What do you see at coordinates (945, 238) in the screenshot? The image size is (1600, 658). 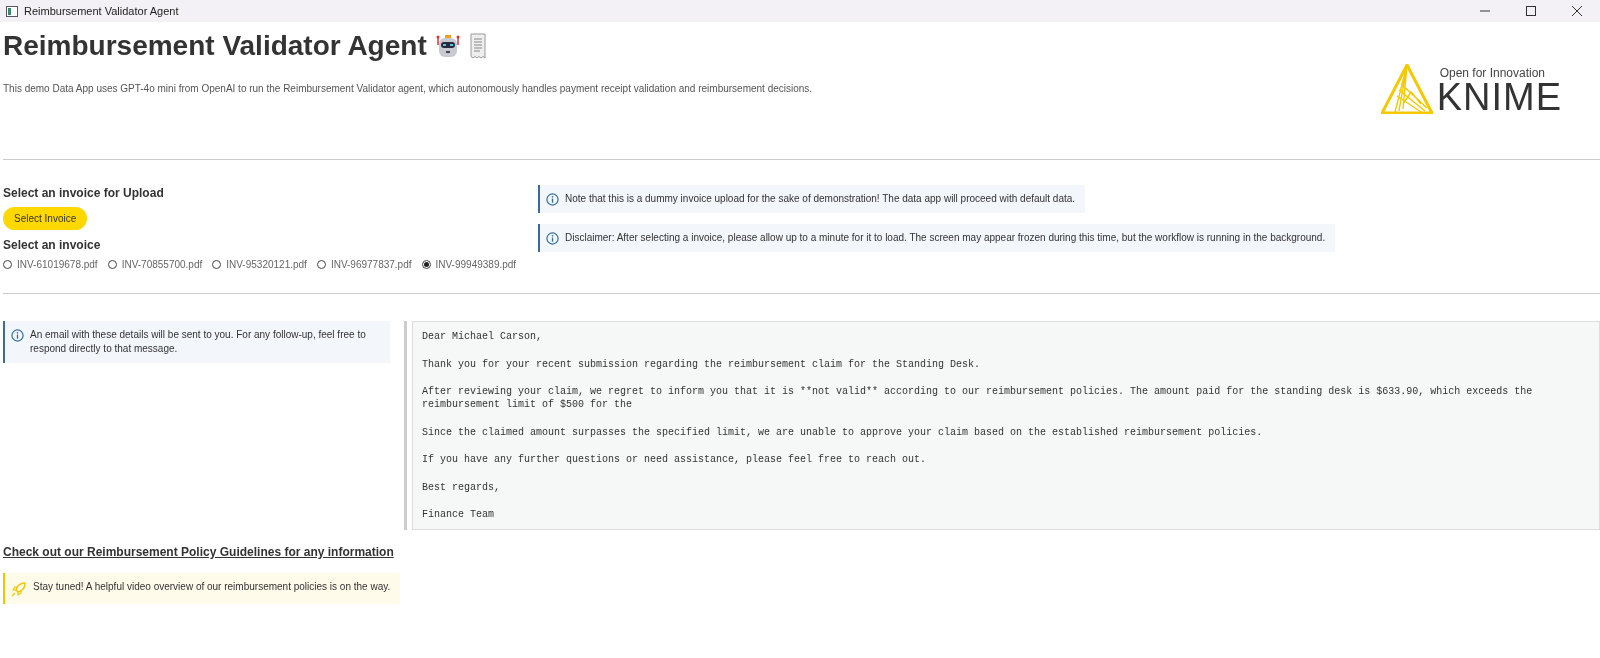 I see `note-text: Disclaimer: After selecting a invoice, please allow up to a minute for it to load. The screen may appear frozen during this time, but the workflow is running in the background.` at bounding box center [945, 238].